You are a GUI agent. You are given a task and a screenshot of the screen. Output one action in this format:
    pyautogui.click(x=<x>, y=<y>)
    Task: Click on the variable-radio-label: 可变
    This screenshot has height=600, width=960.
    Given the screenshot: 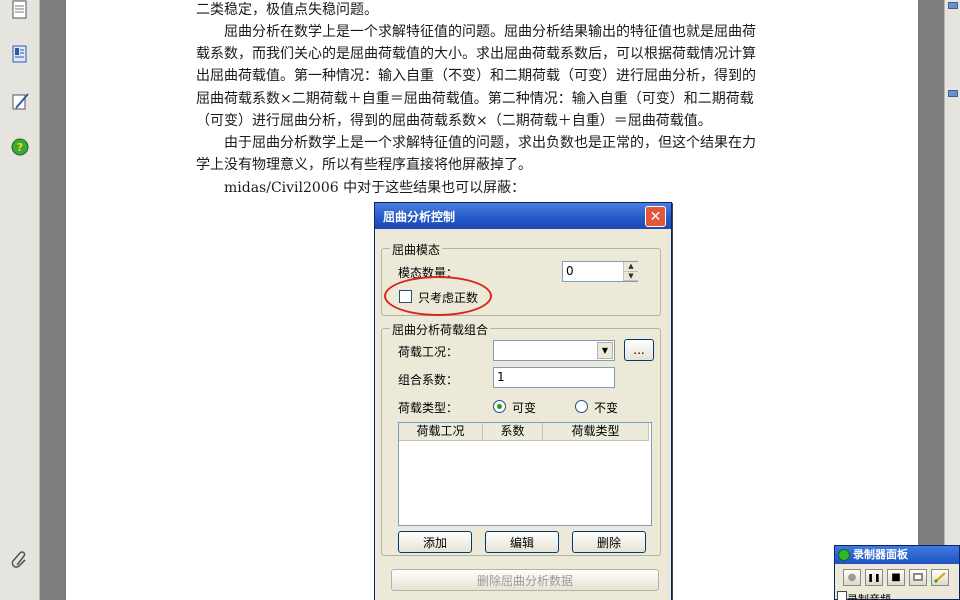 What is the action you would take?
    pyautogui.click(x=524, y=407)
    